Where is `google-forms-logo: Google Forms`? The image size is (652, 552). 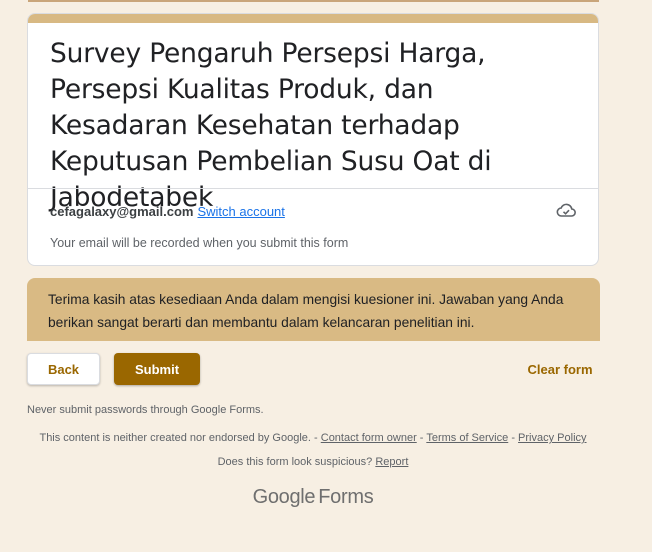 google-forms-logo: Google Forms is located at coordinates (313, 497).